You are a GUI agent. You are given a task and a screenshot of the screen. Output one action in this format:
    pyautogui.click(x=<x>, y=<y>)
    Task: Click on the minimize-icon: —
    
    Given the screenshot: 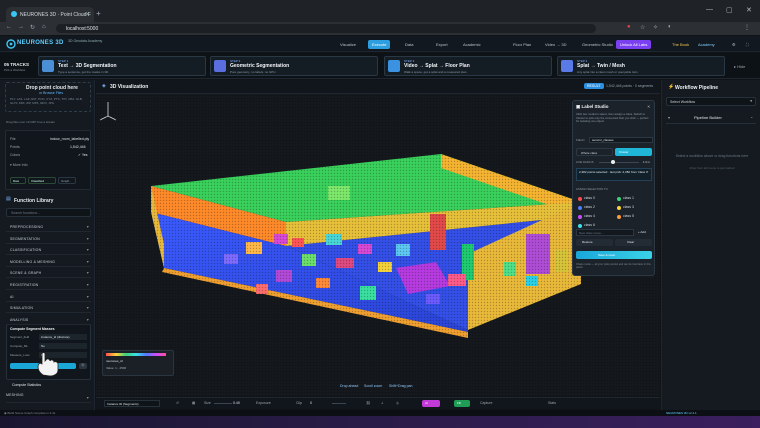 What is the action you would take?
    pyautogui.click(x=709, y=9)
    